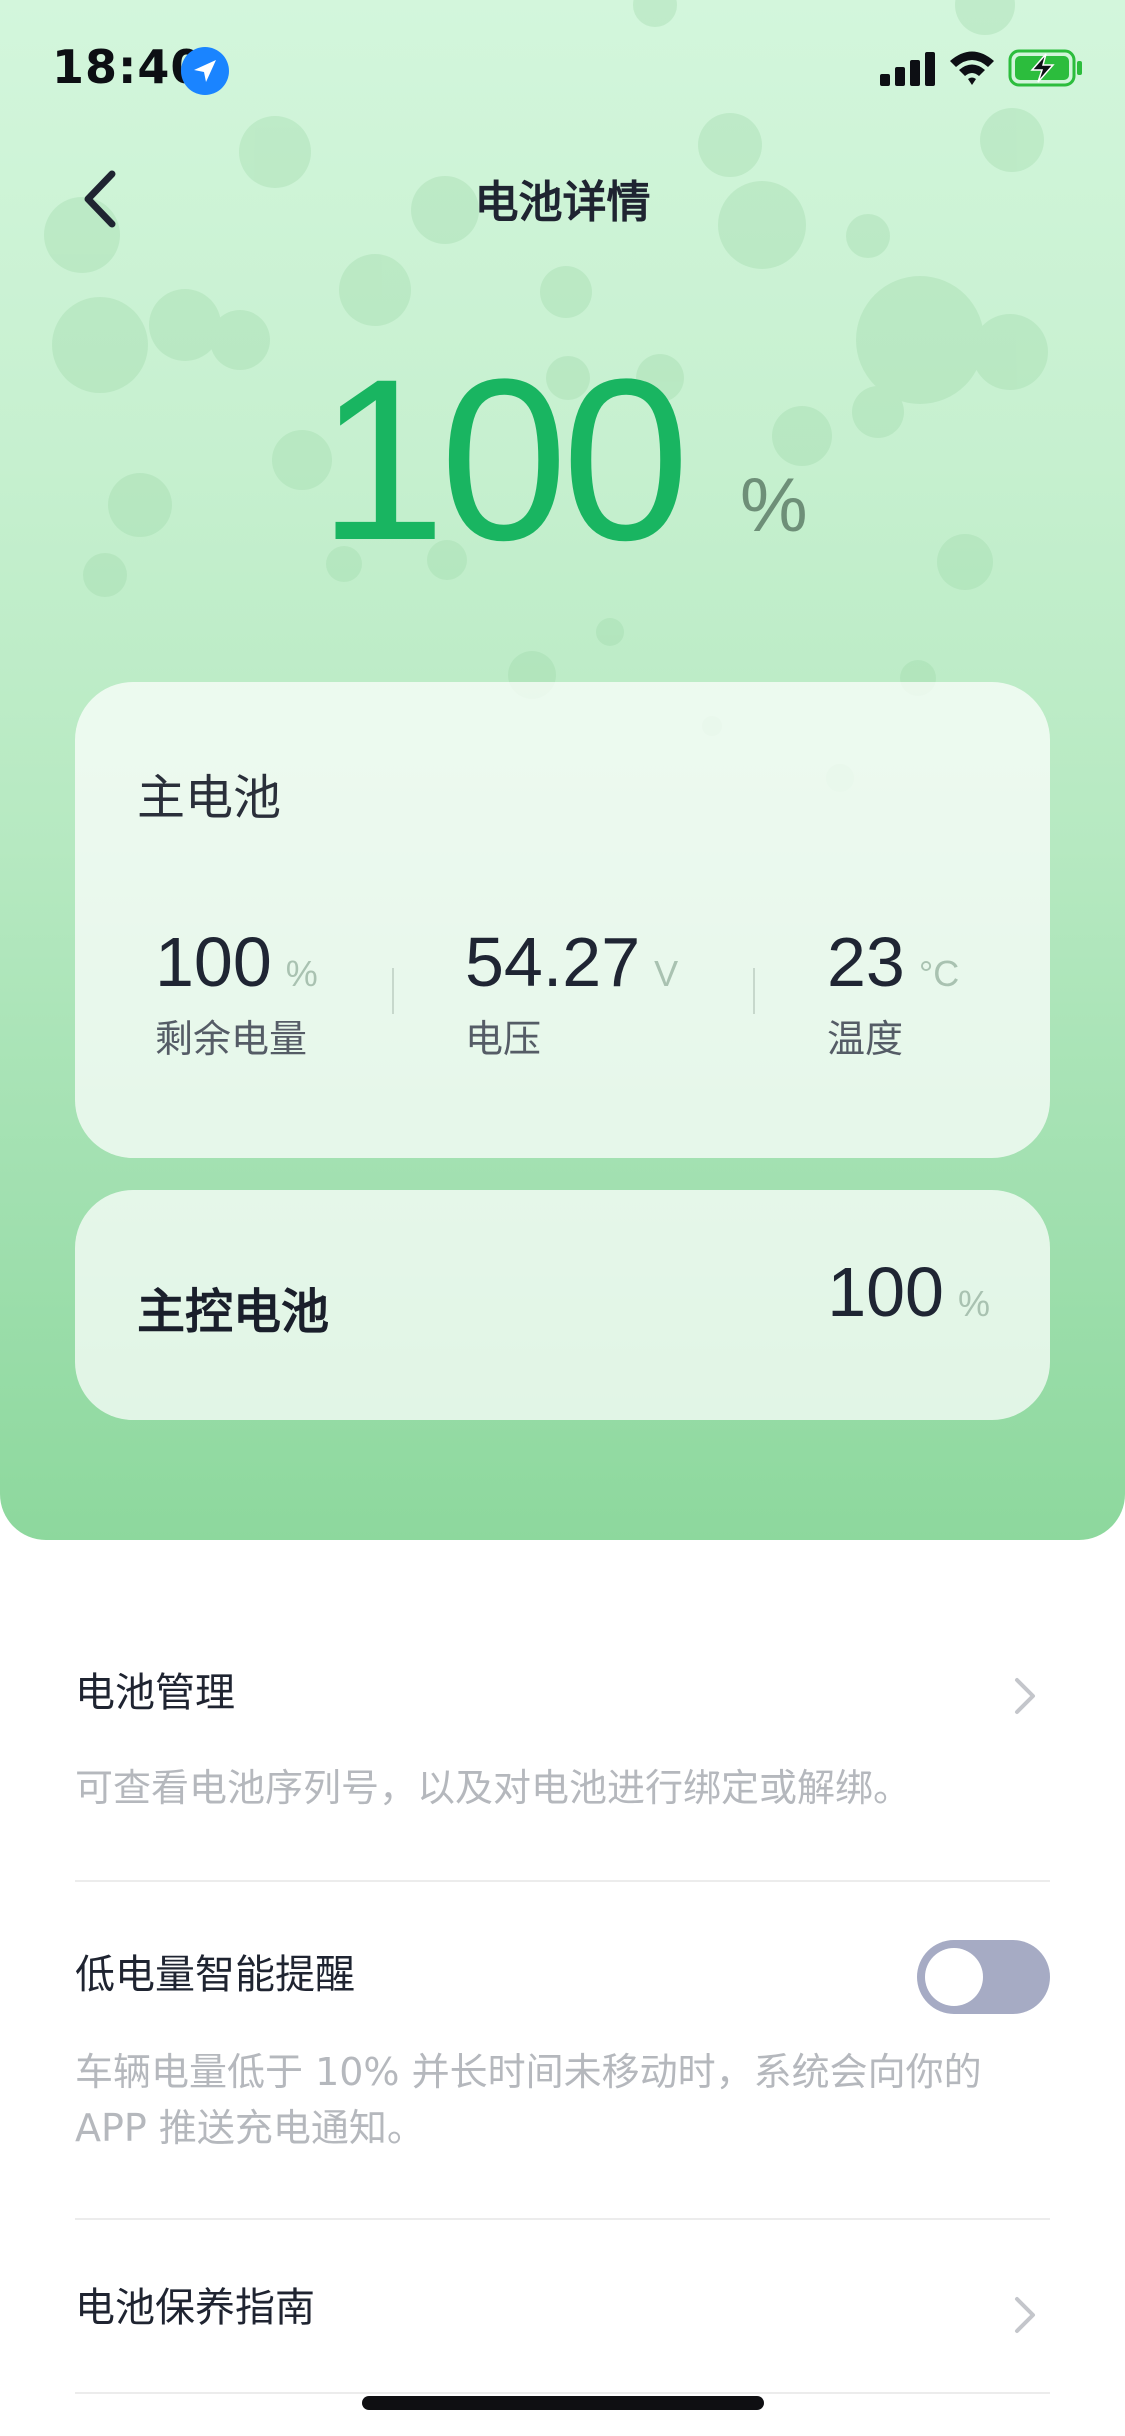 This screenshot has height=2436, width=1125. What do you see at coordinates (233, 1312) in the screenshot?
I see `control-battery-title: 主控电池` at bounding box center [233, 1312].